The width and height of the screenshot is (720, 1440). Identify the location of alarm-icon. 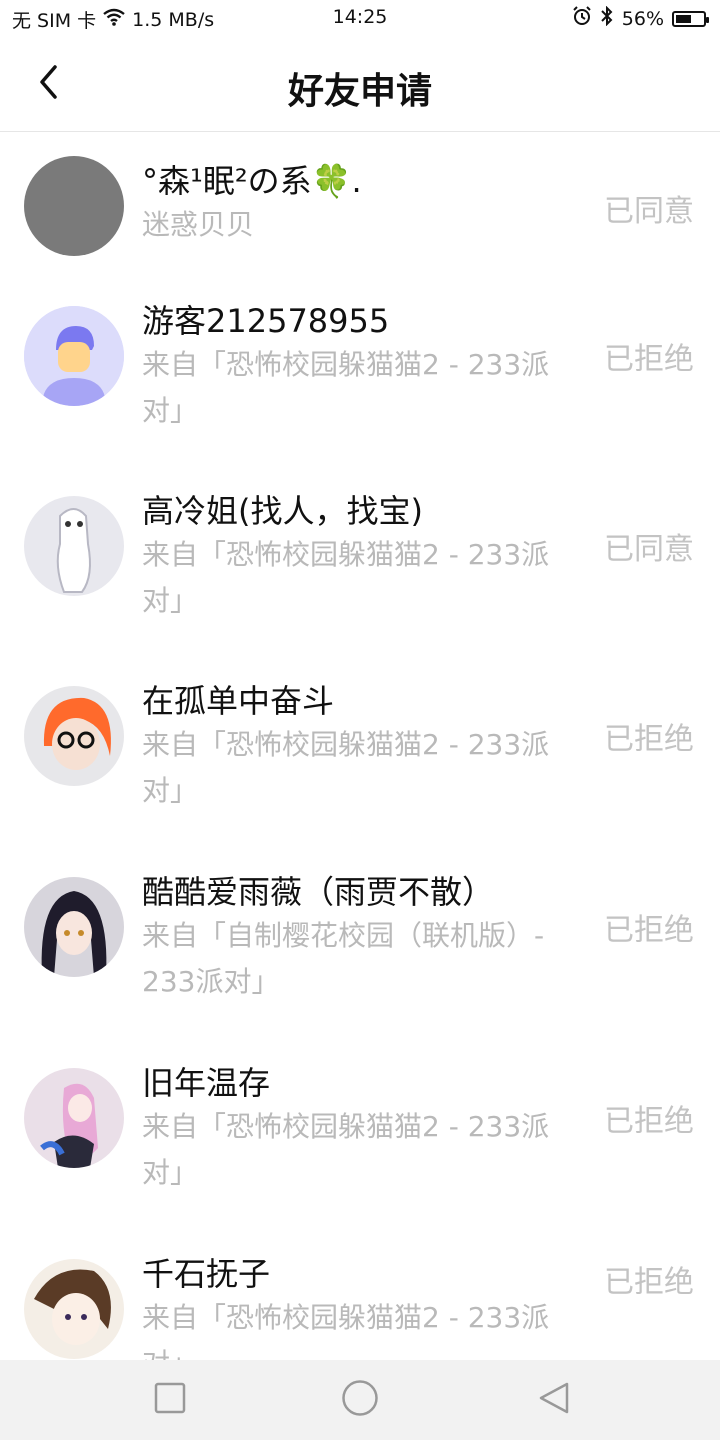
(582, 18).